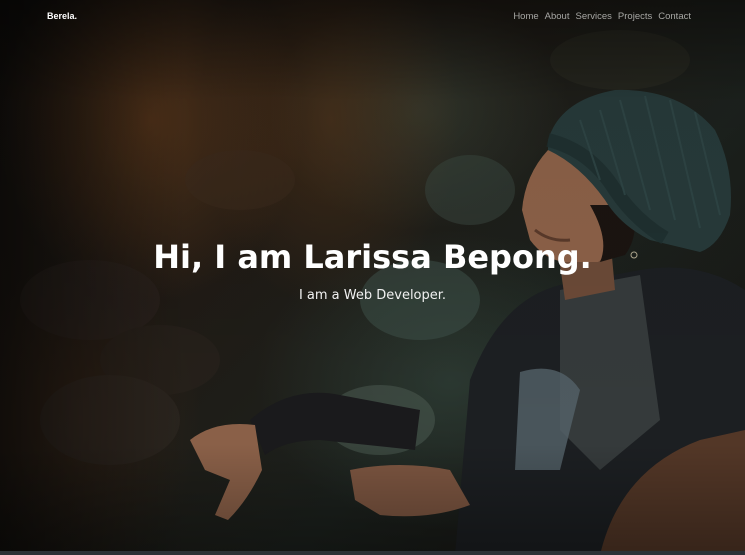 The height and width of the screenshot is (555, 745). I want to click on nav-link-home: Home, so click(525, 16).